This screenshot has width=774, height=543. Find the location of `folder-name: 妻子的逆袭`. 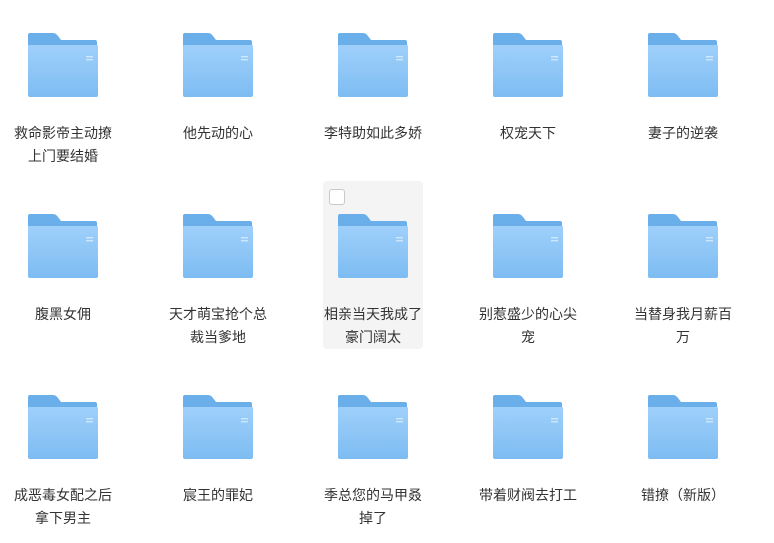

folder-name: 妻子的逆袭 is located at coordinates (683, 134).